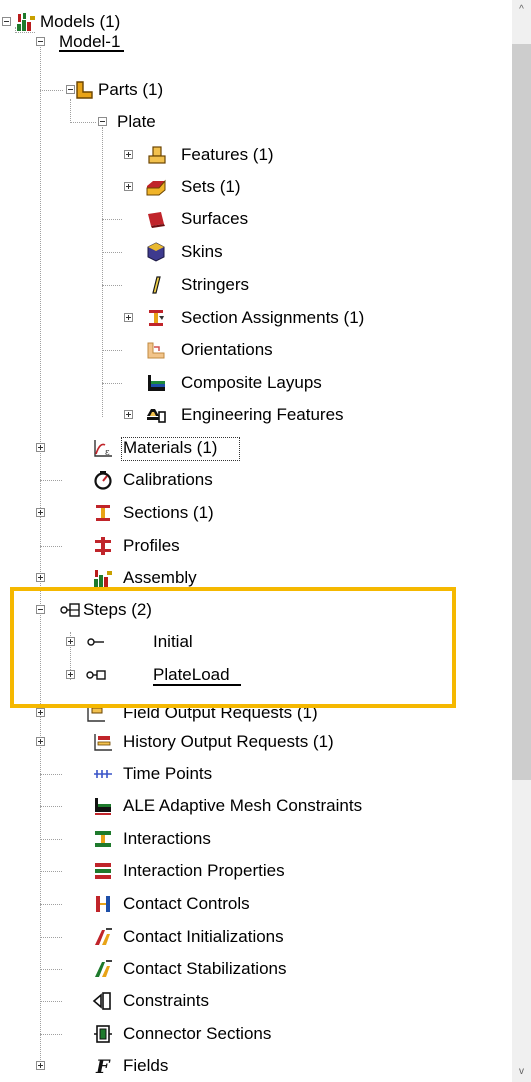 The width and height of the screenshot is (531, 1082). I want to click on tree-item-contact-controls: Contact Controls, so click(150, 904).